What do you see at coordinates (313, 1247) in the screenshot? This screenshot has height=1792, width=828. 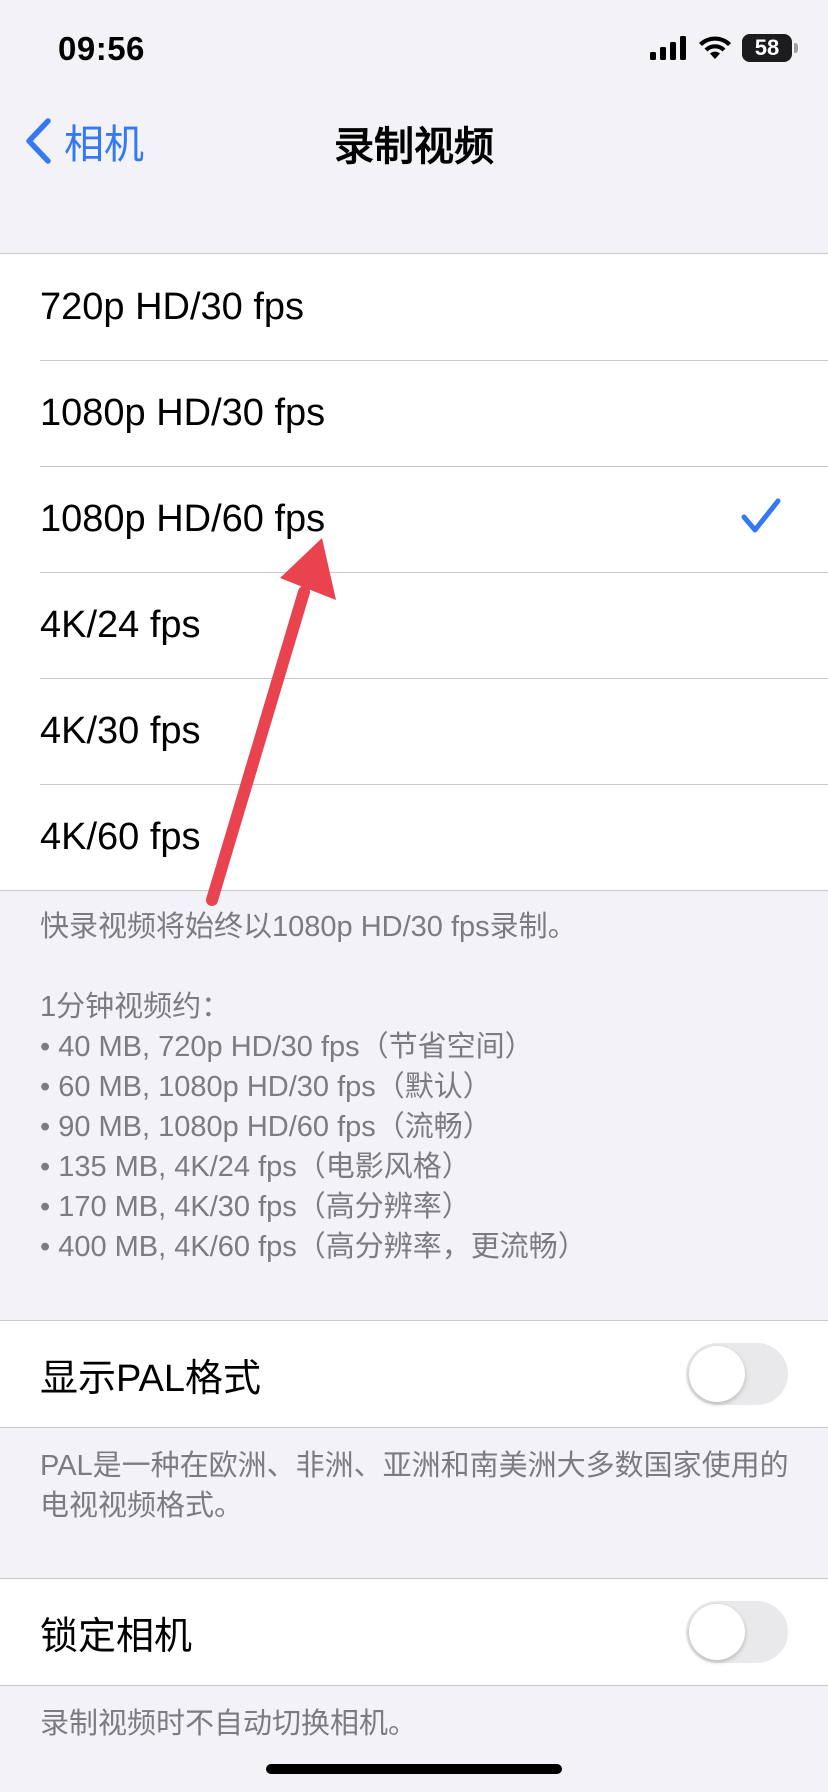 I see `size-item: • 400 MB, 4K/60 fps（高分辨率，更流畅）` at bounding box center [313, 1247].